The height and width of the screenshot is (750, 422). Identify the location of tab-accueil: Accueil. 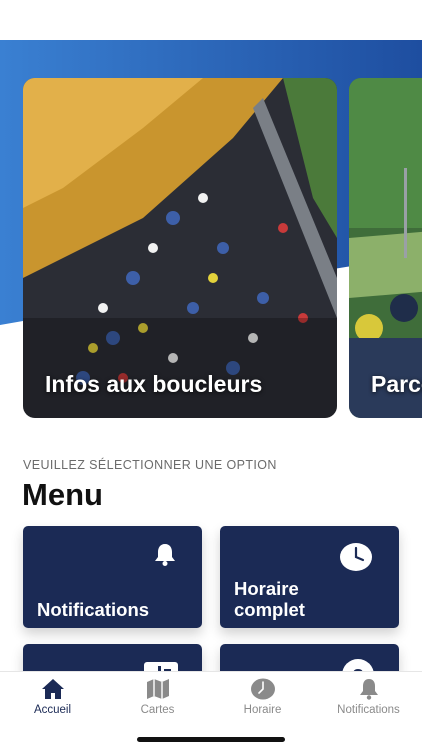
(52, 703).